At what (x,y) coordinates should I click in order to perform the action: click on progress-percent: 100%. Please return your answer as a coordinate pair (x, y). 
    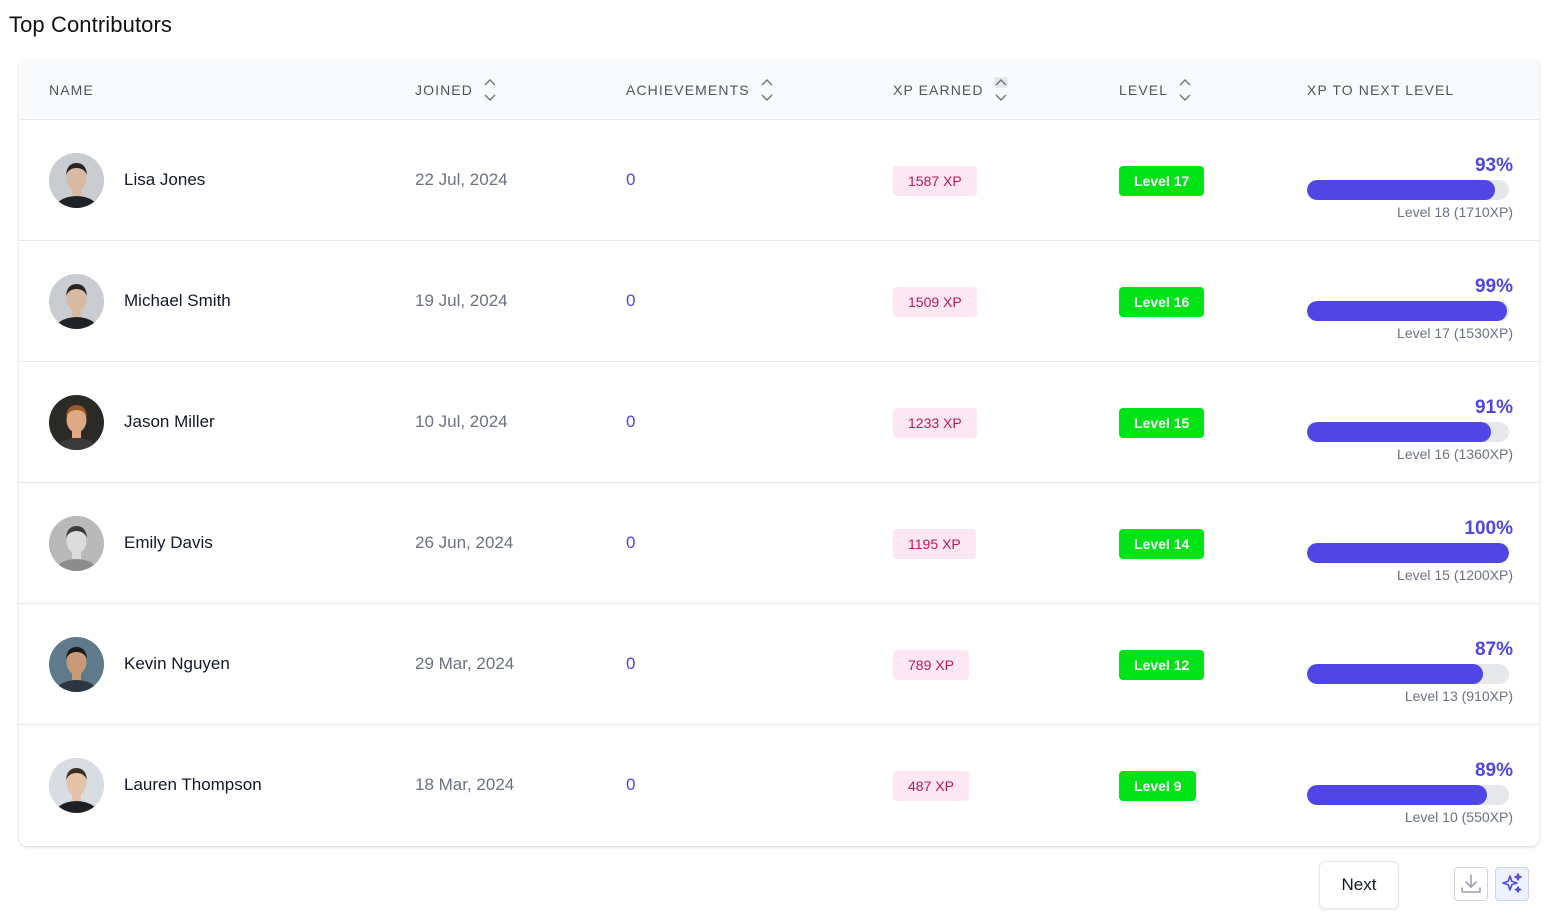
    Looking at the image, I should click on (1488, 528).